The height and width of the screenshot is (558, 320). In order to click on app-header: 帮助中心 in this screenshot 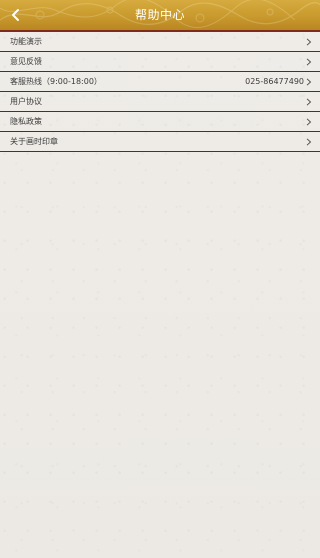, I will do `click(160, 16)`.